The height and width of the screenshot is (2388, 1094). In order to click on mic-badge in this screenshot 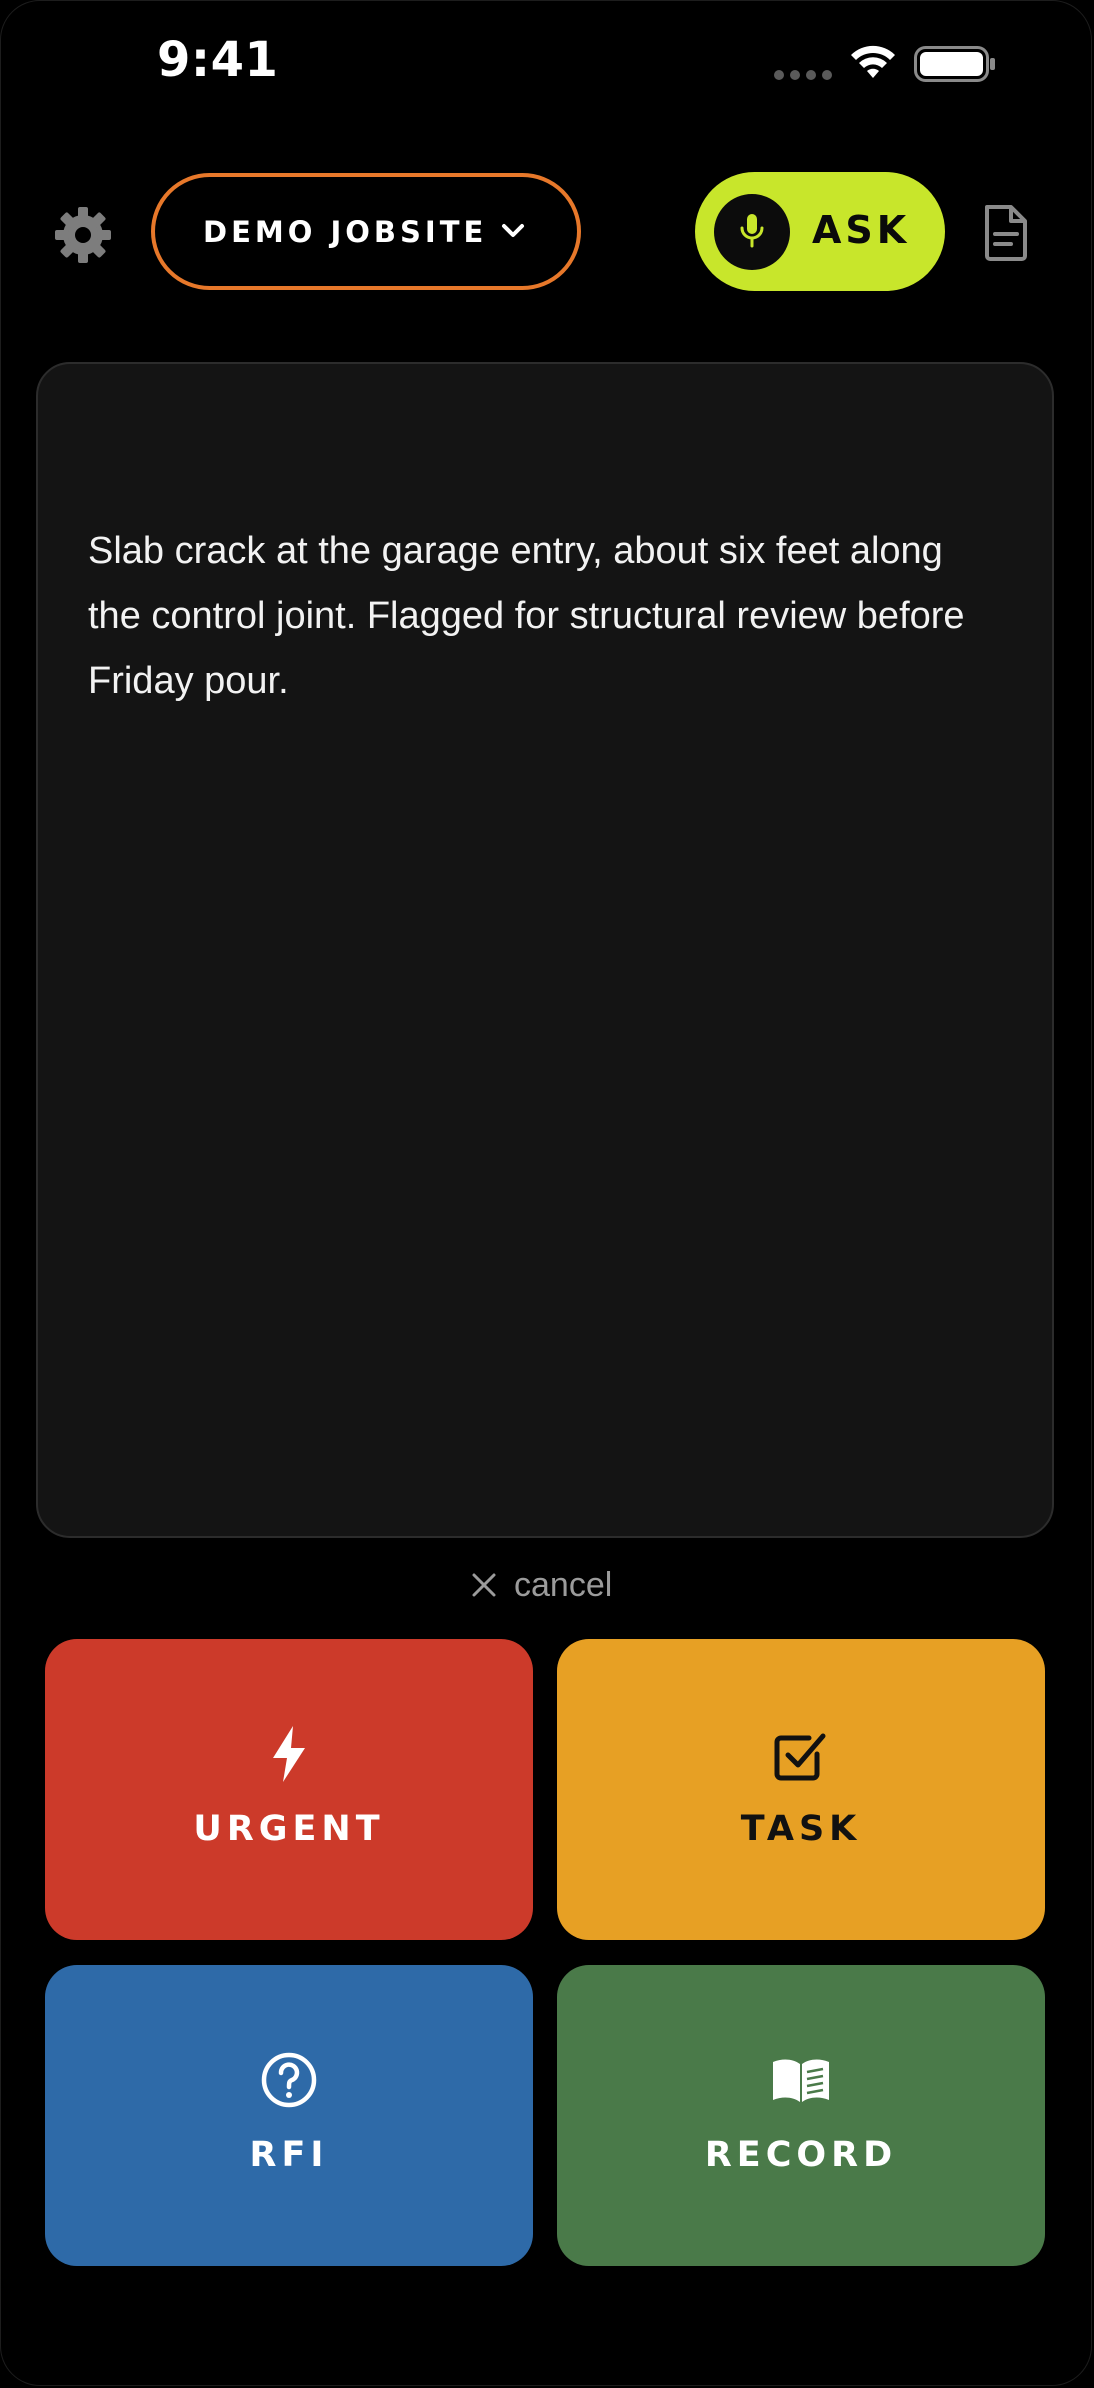, I will do `click(752, 232)`.